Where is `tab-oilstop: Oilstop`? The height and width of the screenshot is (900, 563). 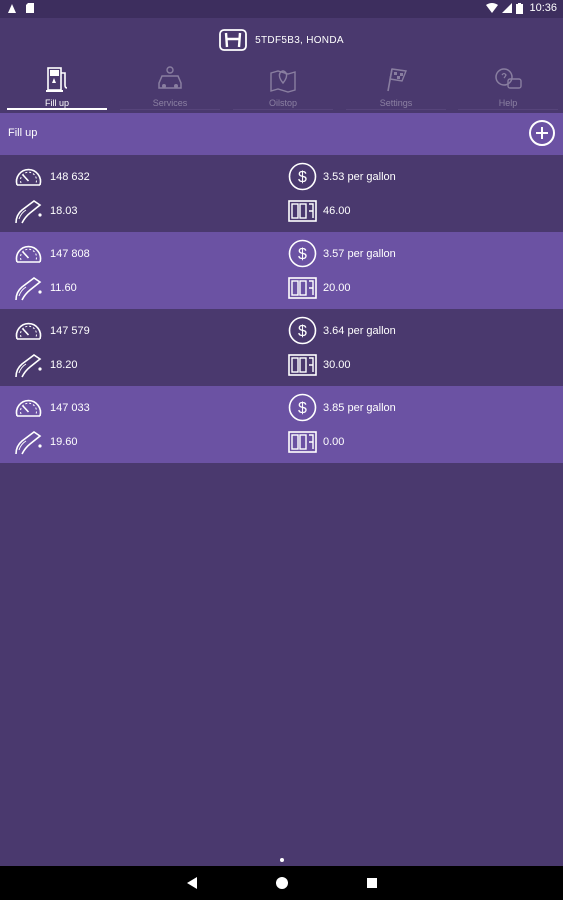
tab-oilstop: Oilstop is located at coordinates (283, 86).